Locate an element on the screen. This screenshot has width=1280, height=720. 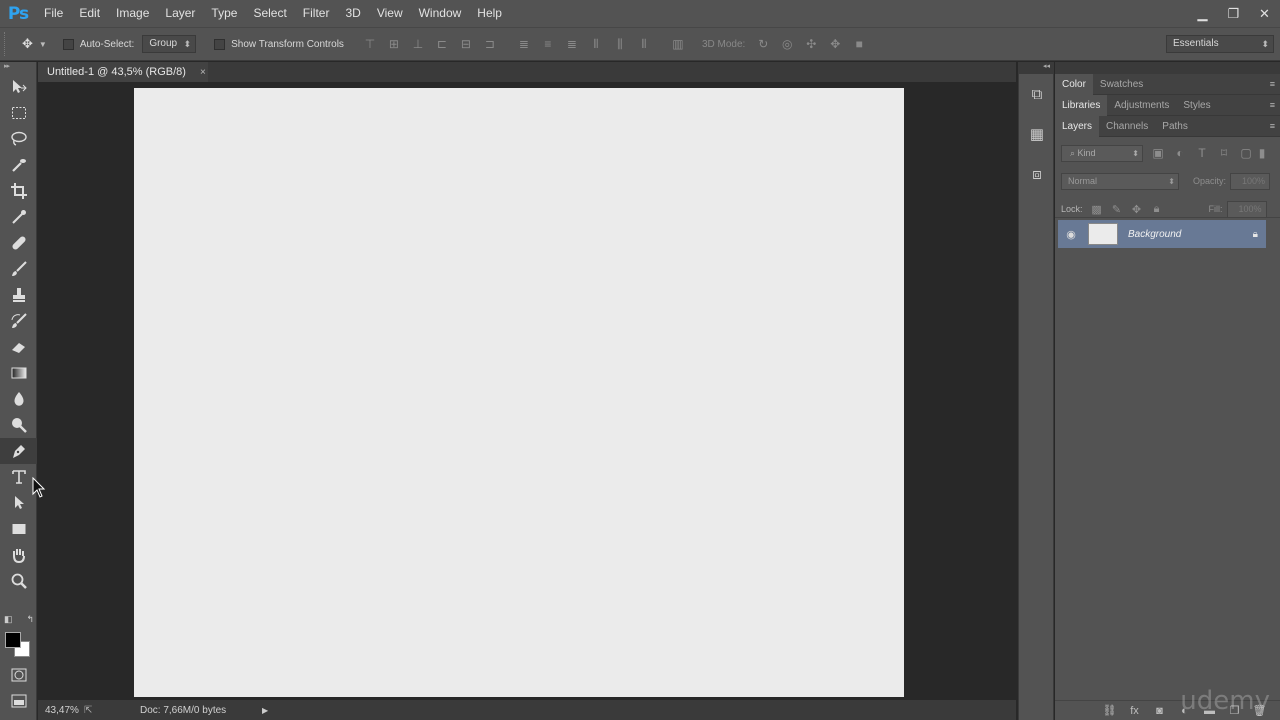
lock-position-icon: ✥ is located at coordinates (1137, 209).